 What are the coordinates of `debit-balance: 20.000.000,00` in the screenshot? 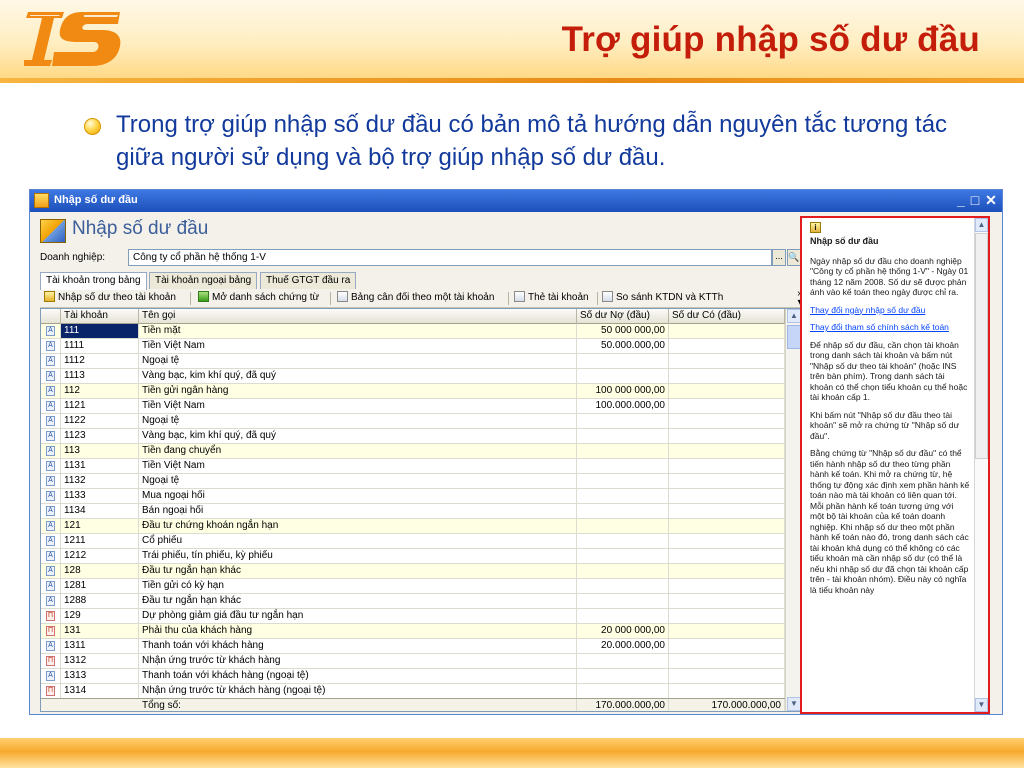 It's located at (623, 646).